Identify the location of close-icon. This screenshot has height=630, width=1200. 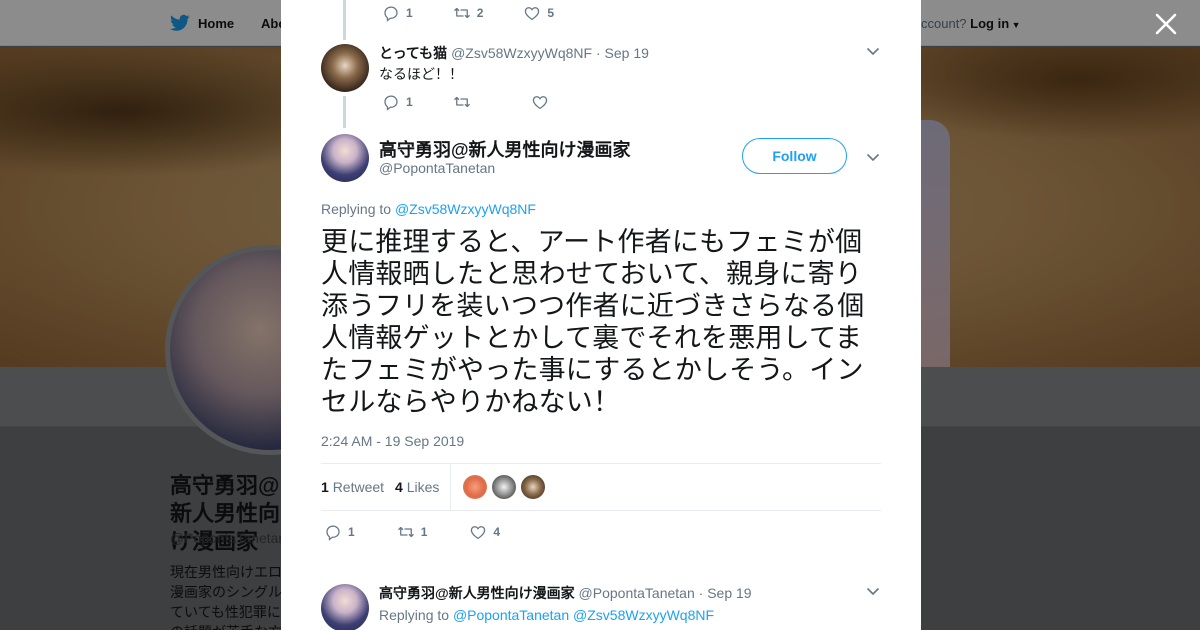
(1166, 24).